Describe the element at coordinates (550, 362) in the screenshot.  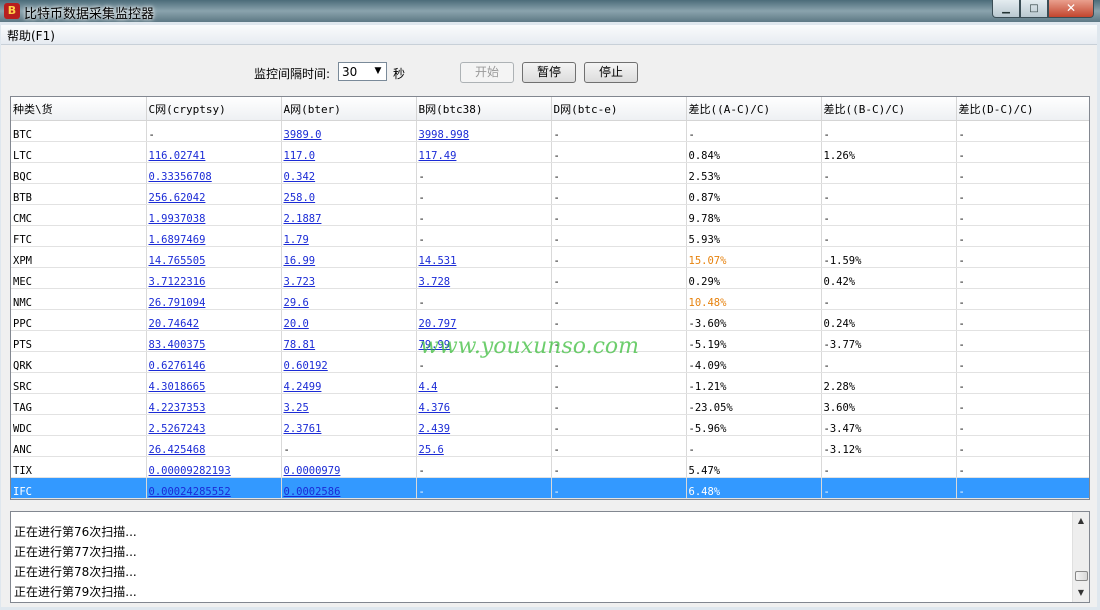
I see `table-row: QRK 0.6276146 0.60192- - -4.09% - -` at that location.